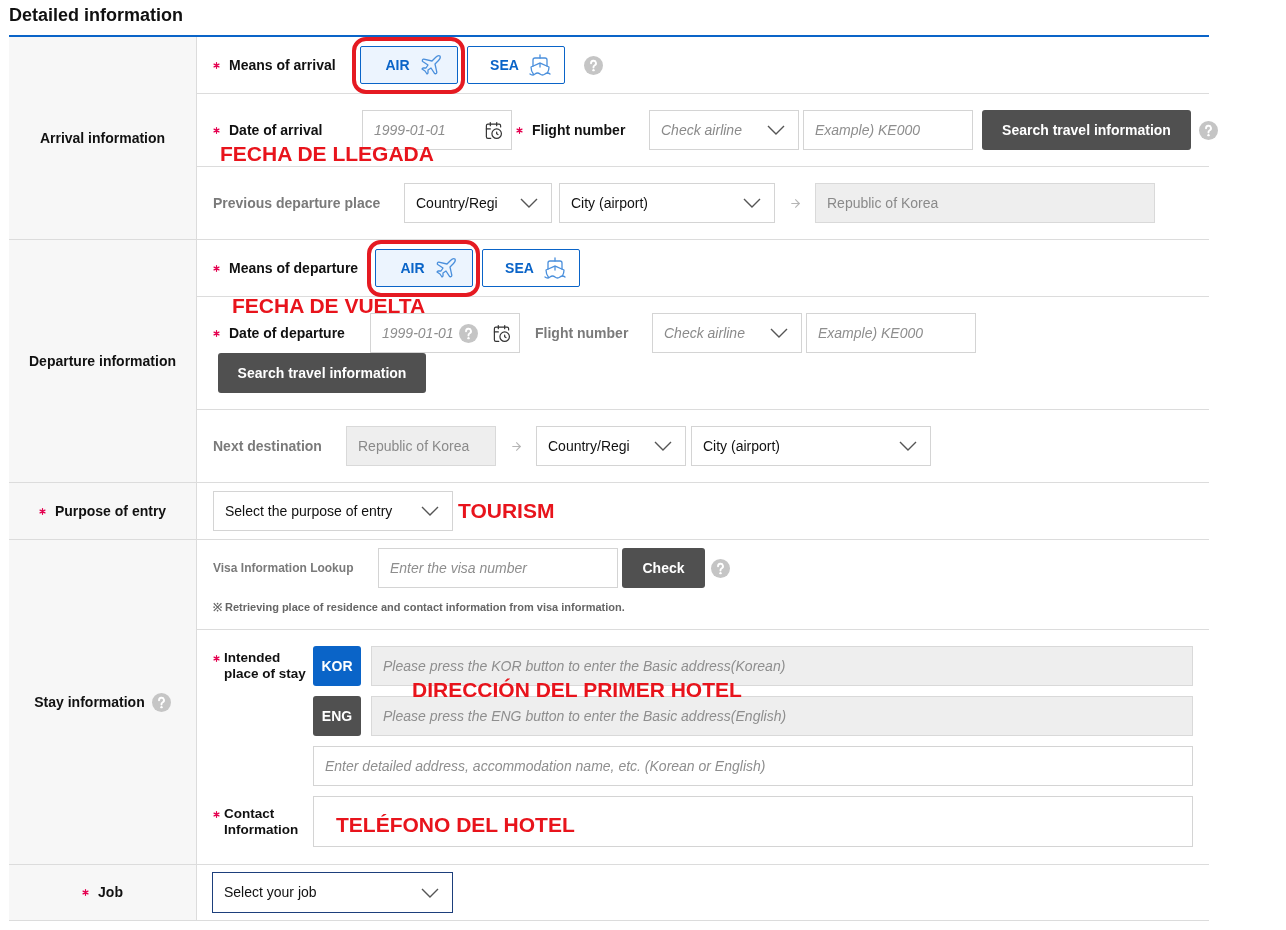 This screenshot has height=930, width=1286. I want to click on visa-note: ※ Retrieving place of residence and contact information from visa information., so click(419, 607).